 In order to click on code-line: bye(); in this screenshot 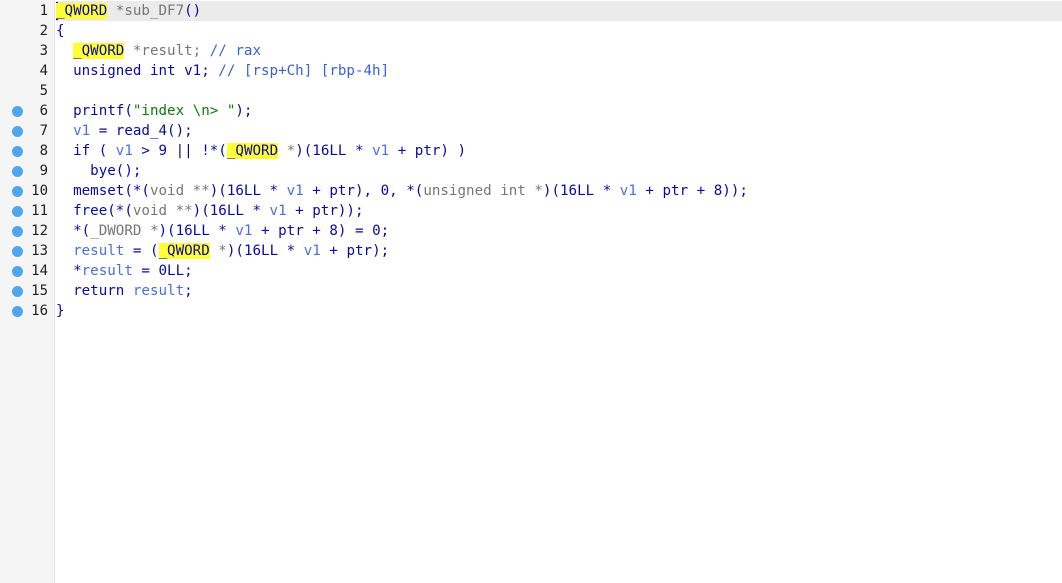, I will do `click(98, 171)`.